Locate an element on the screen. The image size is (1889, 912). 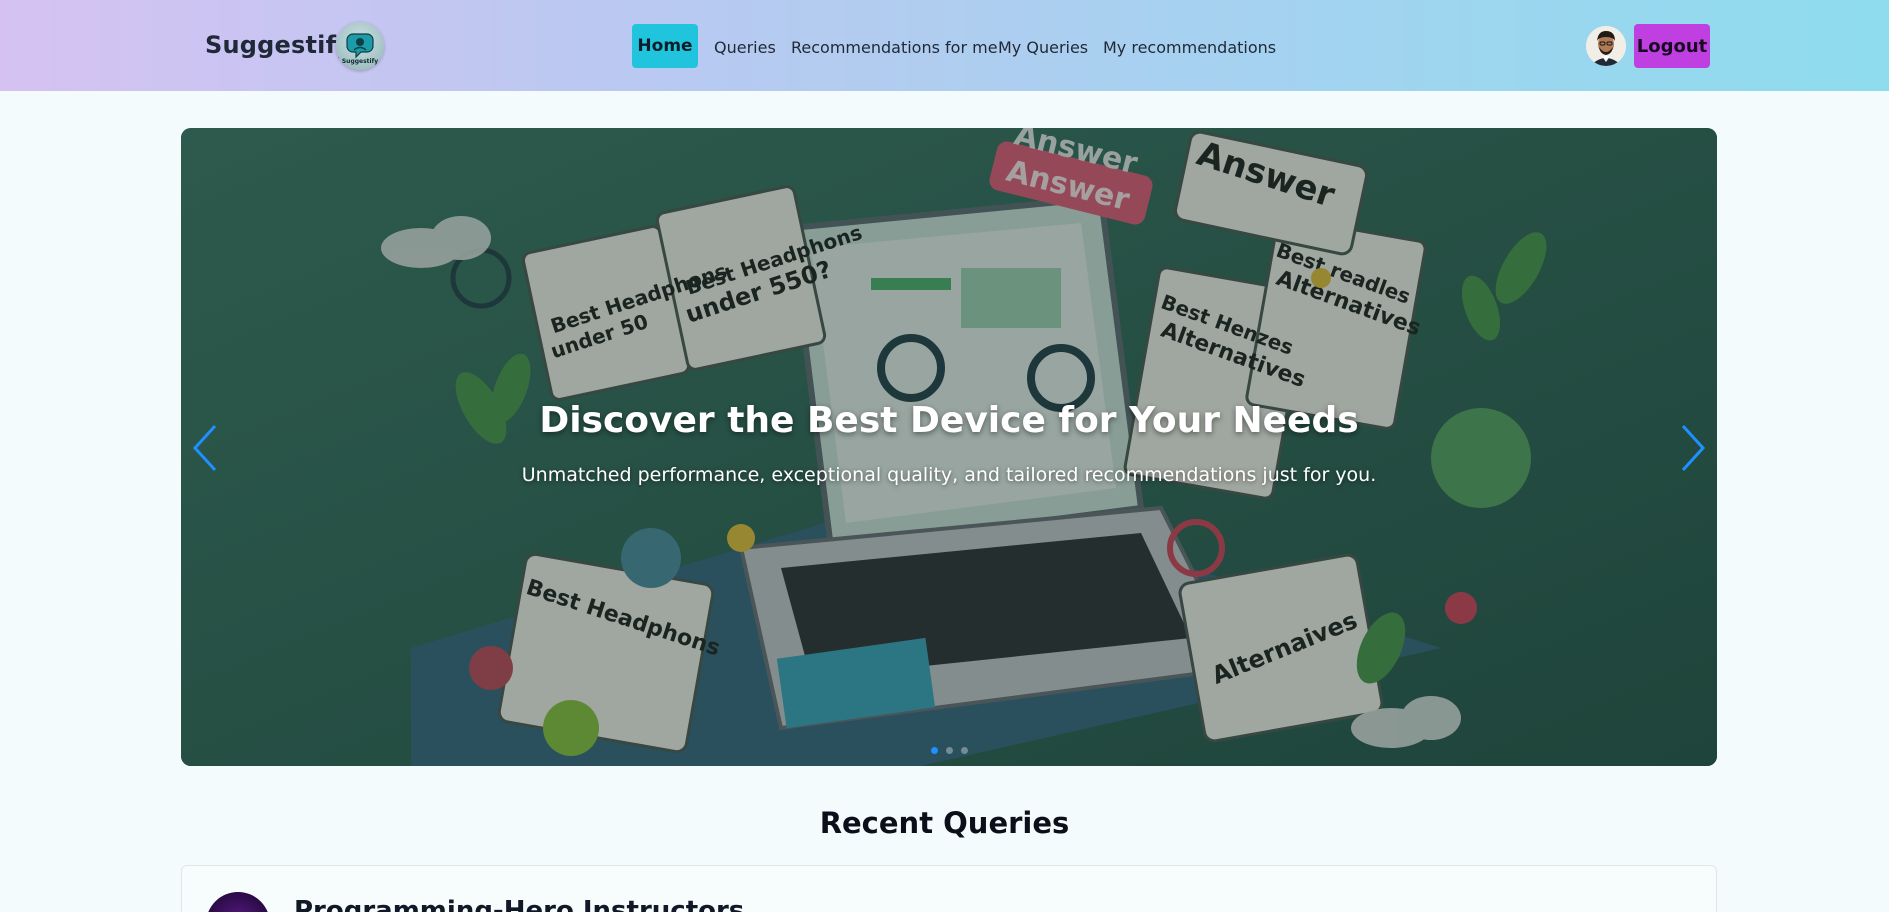
user-avatar is located at coordinates (1606, 46).